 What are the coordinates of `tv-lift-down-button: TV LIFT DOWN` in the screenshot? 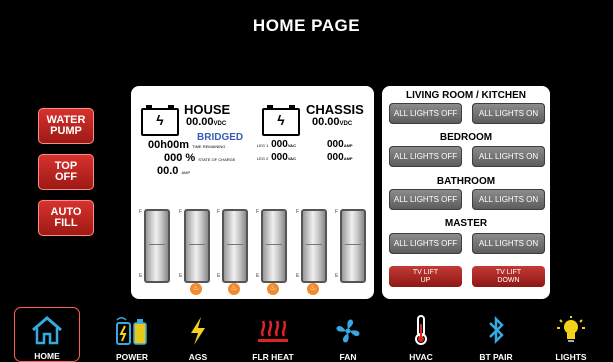 It's located at (508, 276).